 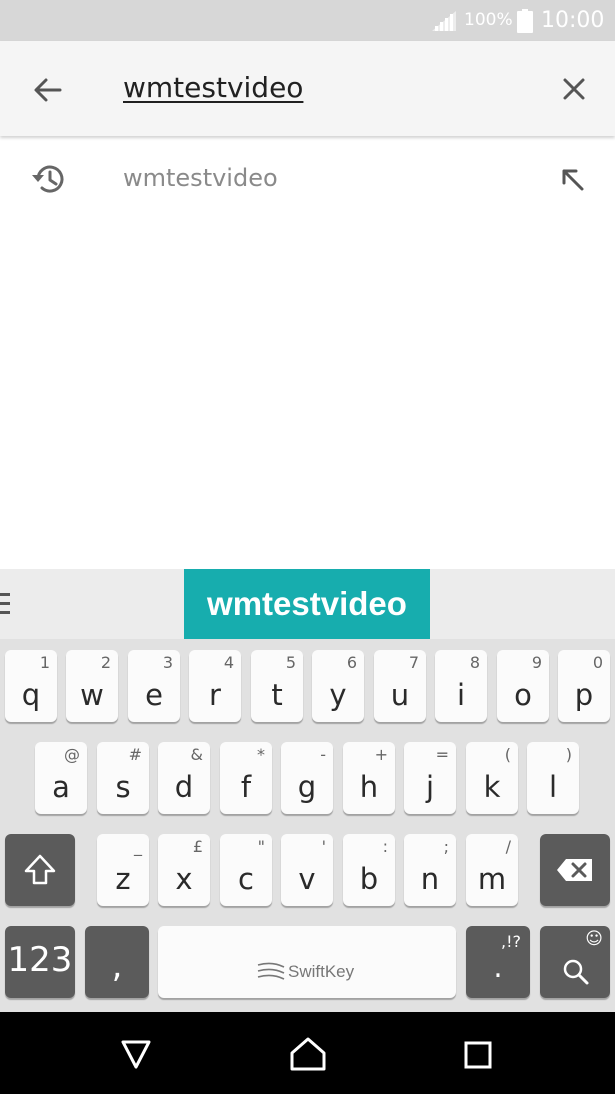 I want to click on key-sub-label: £, so click(x=197, y=846).